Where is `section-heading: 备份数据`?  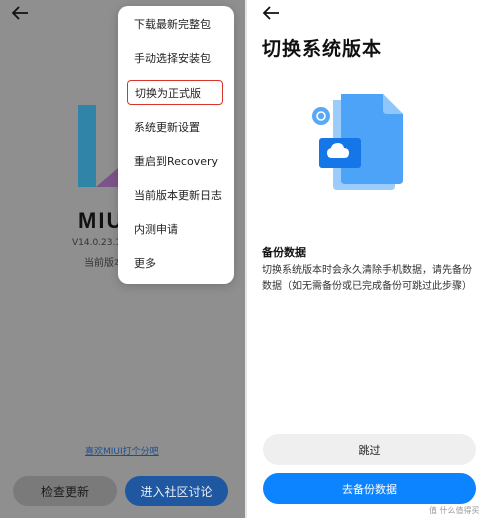 section-heading: 备份数据 is located at coordinates (284, 252).